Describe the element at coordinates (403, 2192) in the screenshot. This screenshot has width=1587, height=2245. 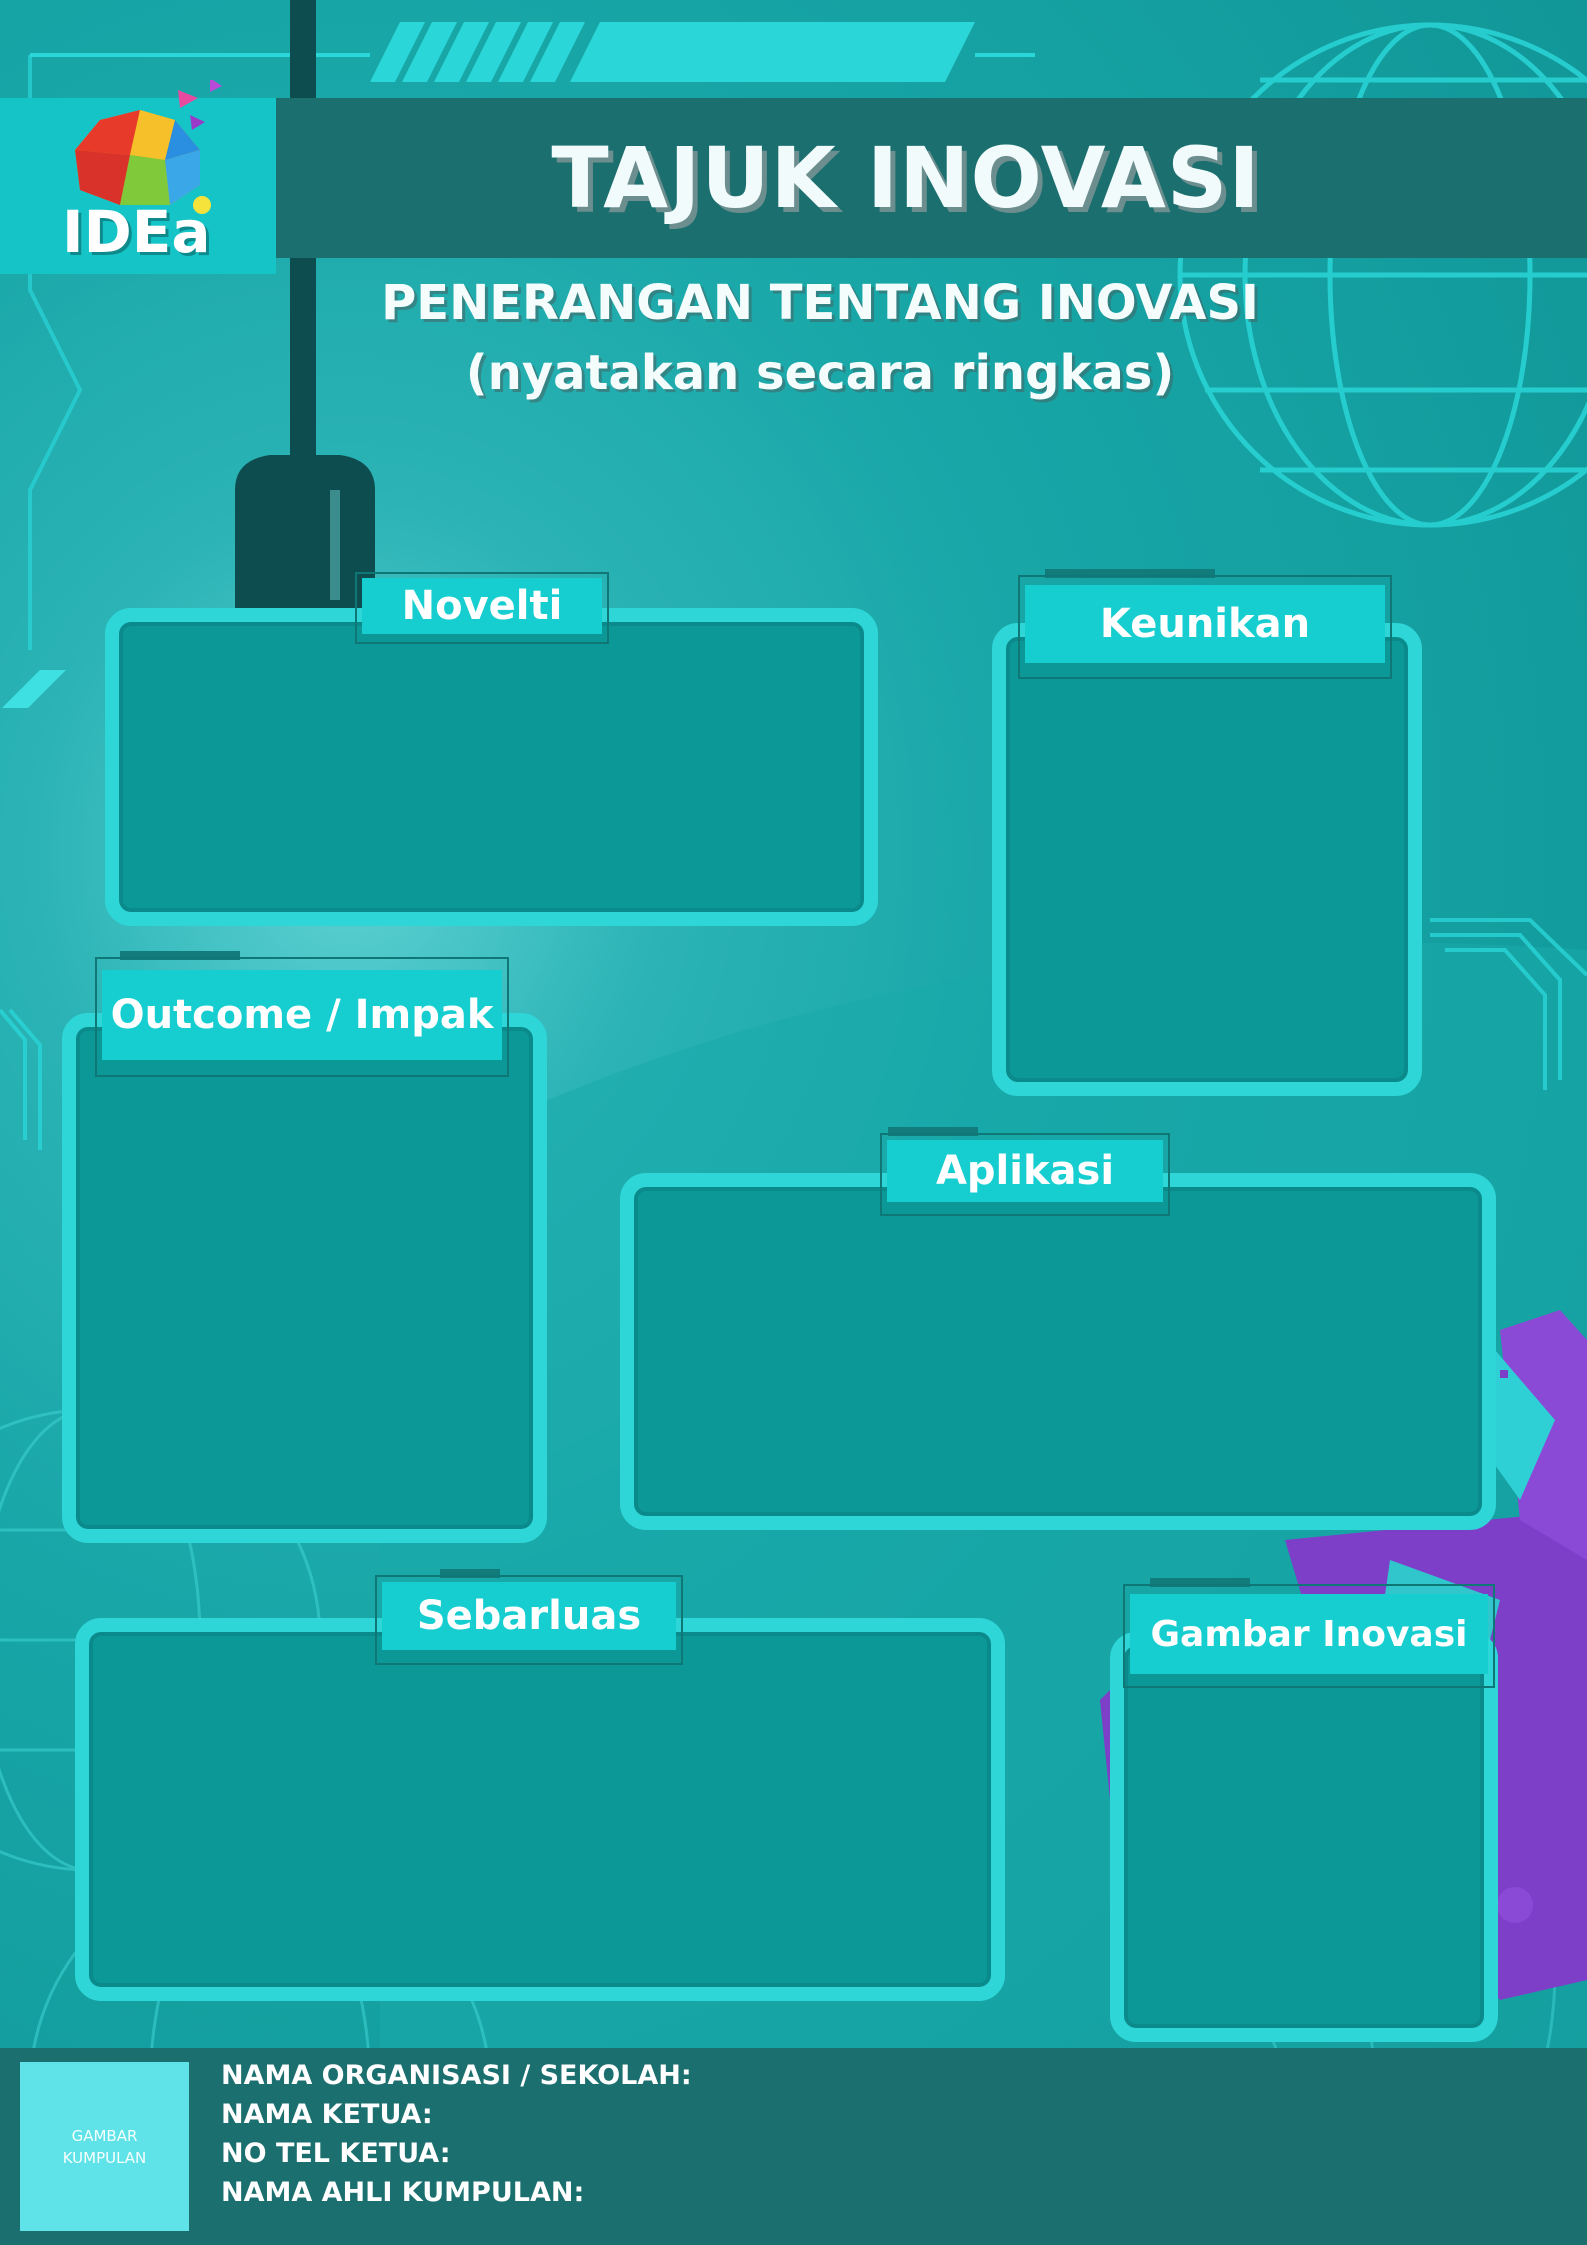
I see `members-label: NAMA AHLI KUMPULAN:` at that location.